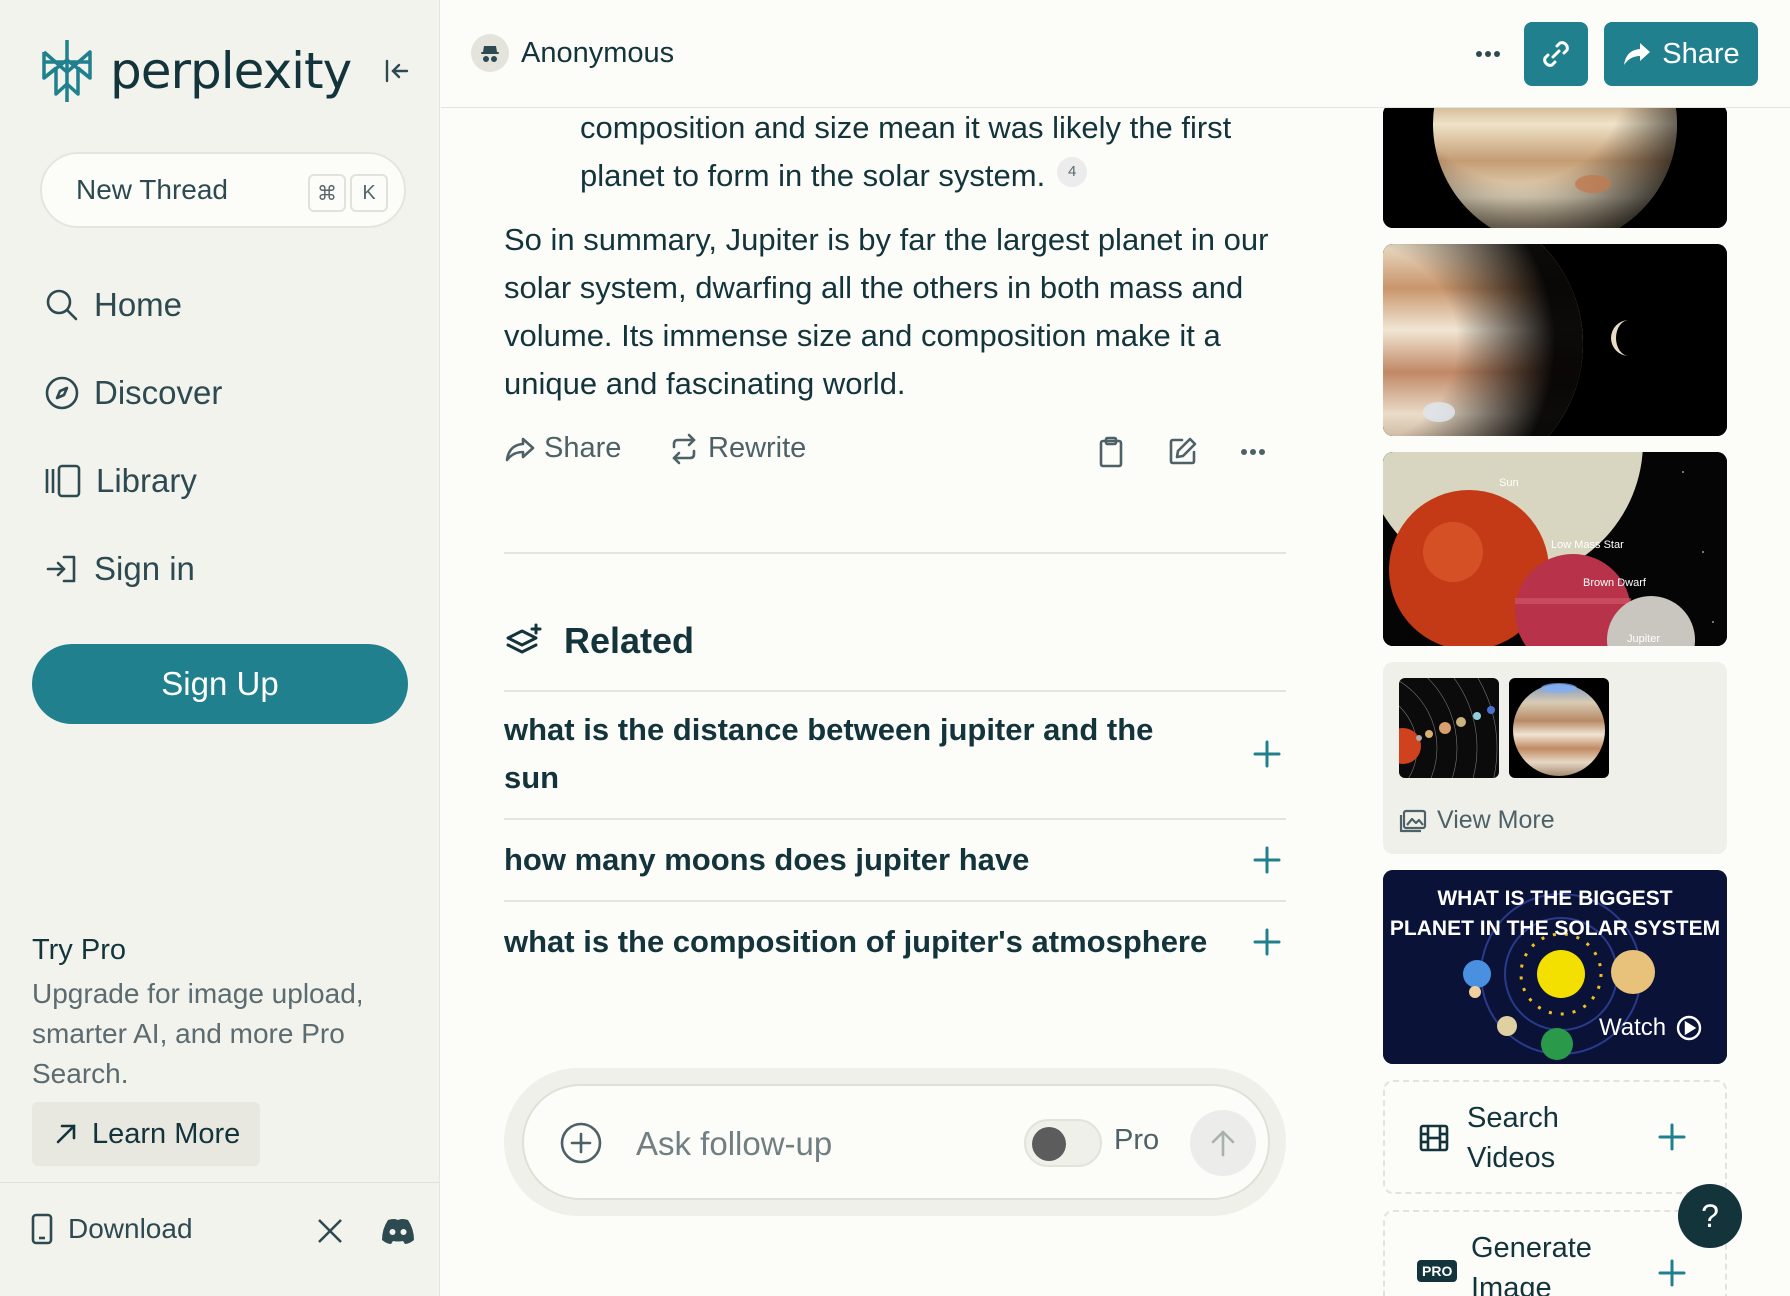 This screenshot has height=1296, width=1790. I want to click on x-twitter-icon, so click(330, 1231).